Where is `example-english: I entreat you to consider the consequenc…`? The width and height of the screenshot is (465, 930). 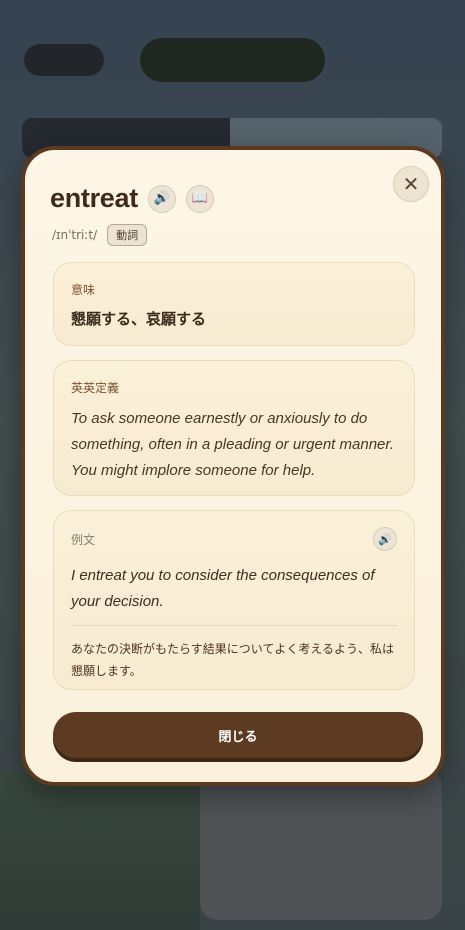
example-english: I entreat you to consider the consequenc… is located at coordinates (223, 588).